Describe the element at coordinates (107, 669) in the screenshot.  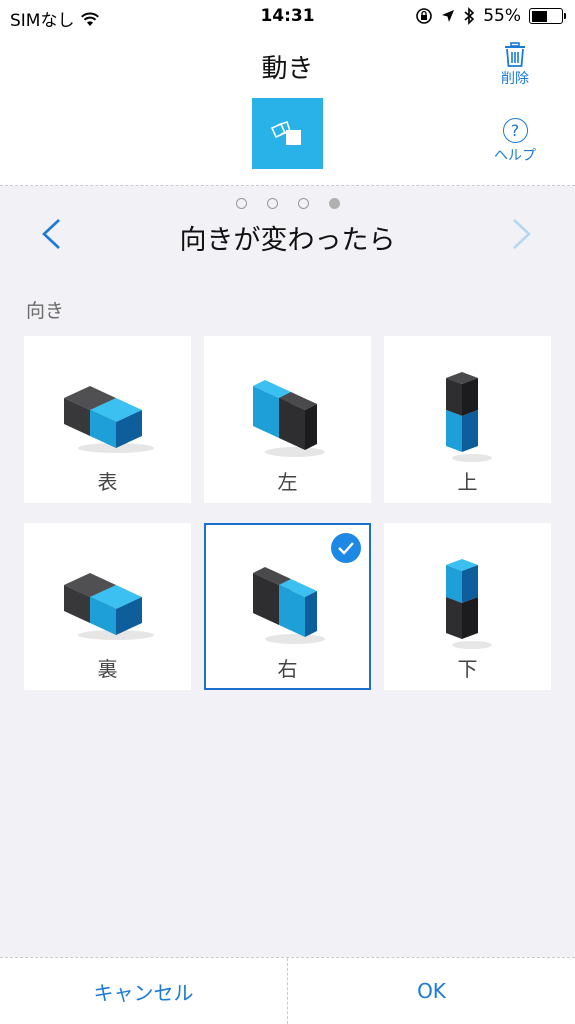
I see `orientation-option-label: 裏` at that location.